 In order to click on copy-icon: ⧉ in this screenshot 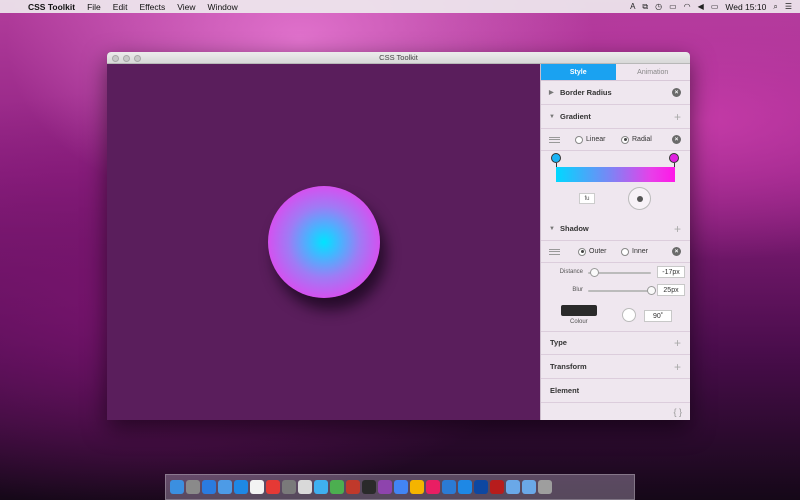, I will do `click(645, 7)`.